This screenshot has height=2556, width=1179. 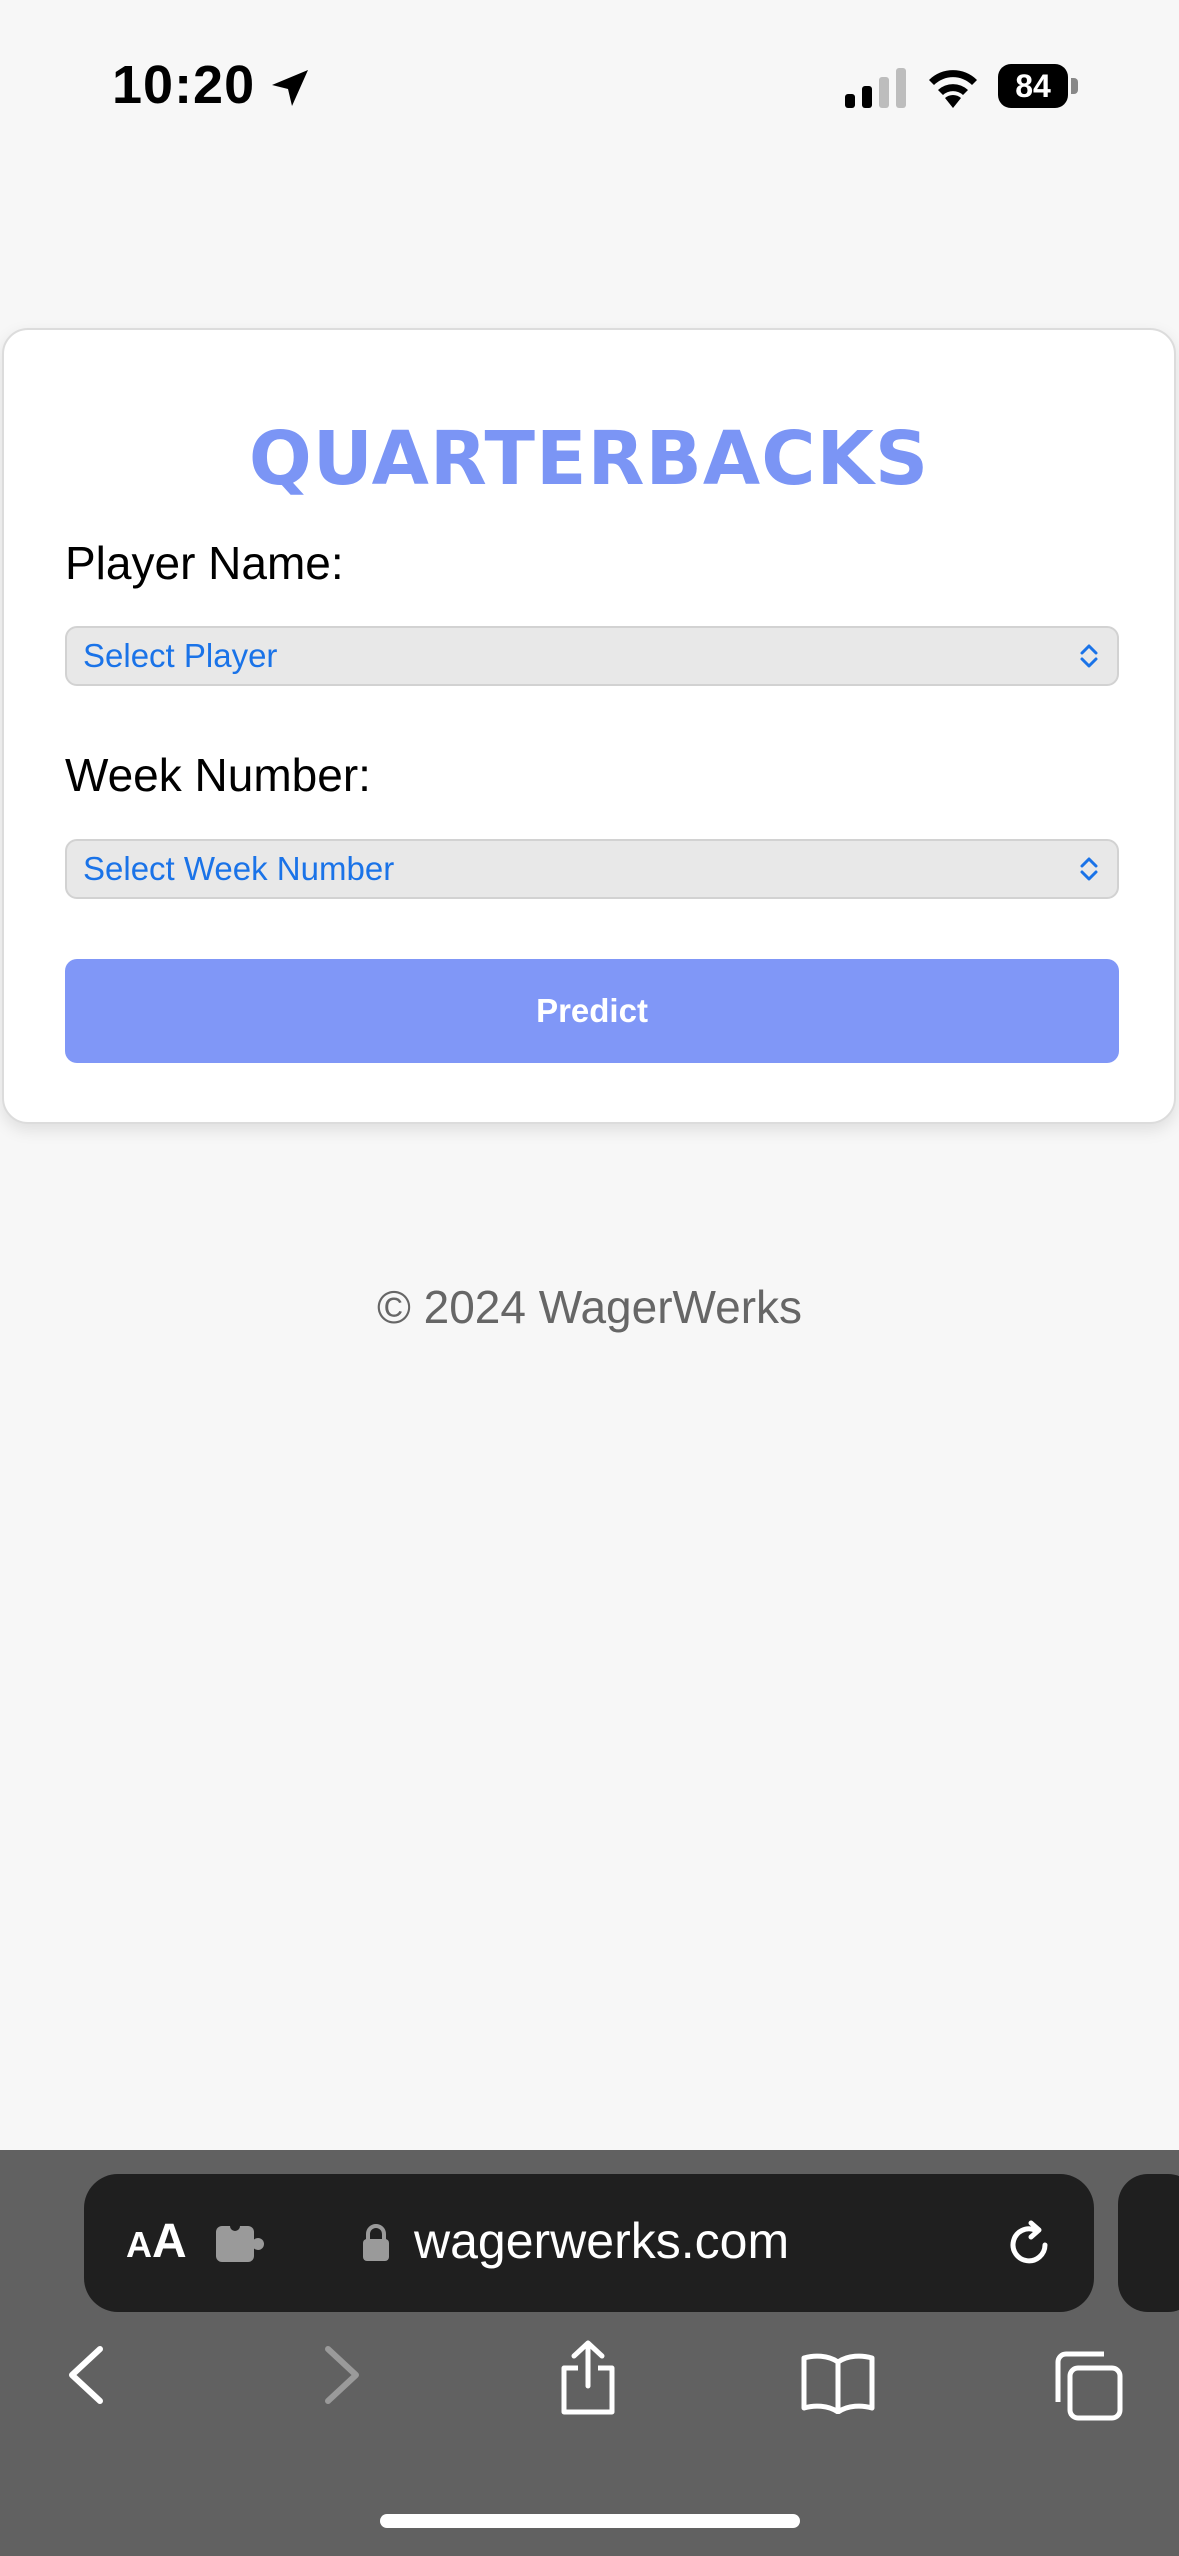 What do you see at coordinates (953, 89) in the screenshot?
I see `wifi-icon` at bounding box center [953, 89].